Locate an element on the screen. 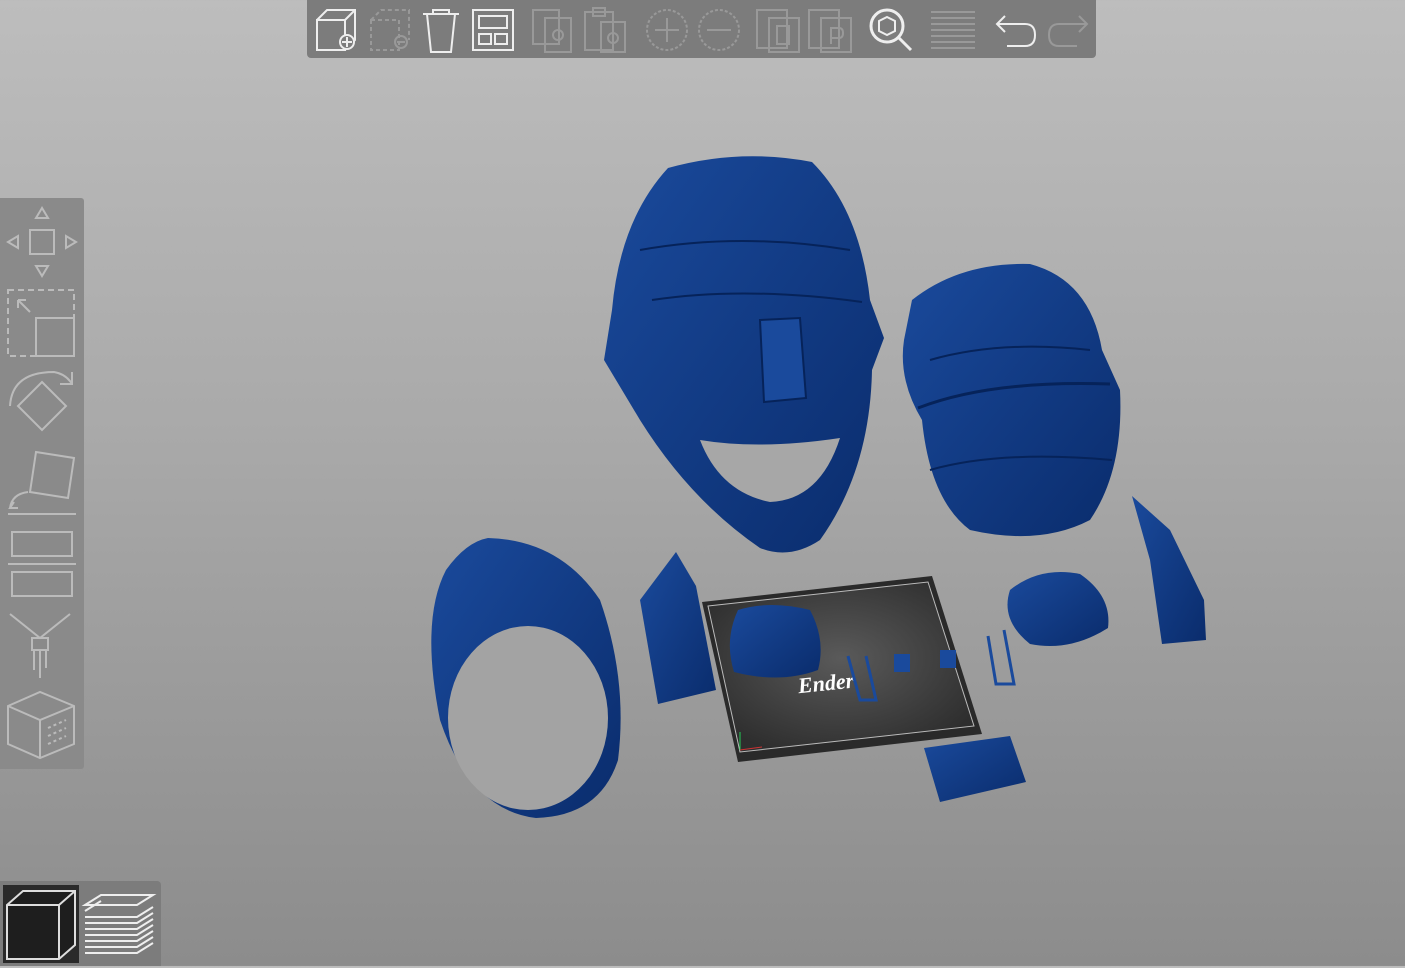 The width and height of the screenshot is (1405, 968). cube-minus-icon is located at coordinates (390, 30).